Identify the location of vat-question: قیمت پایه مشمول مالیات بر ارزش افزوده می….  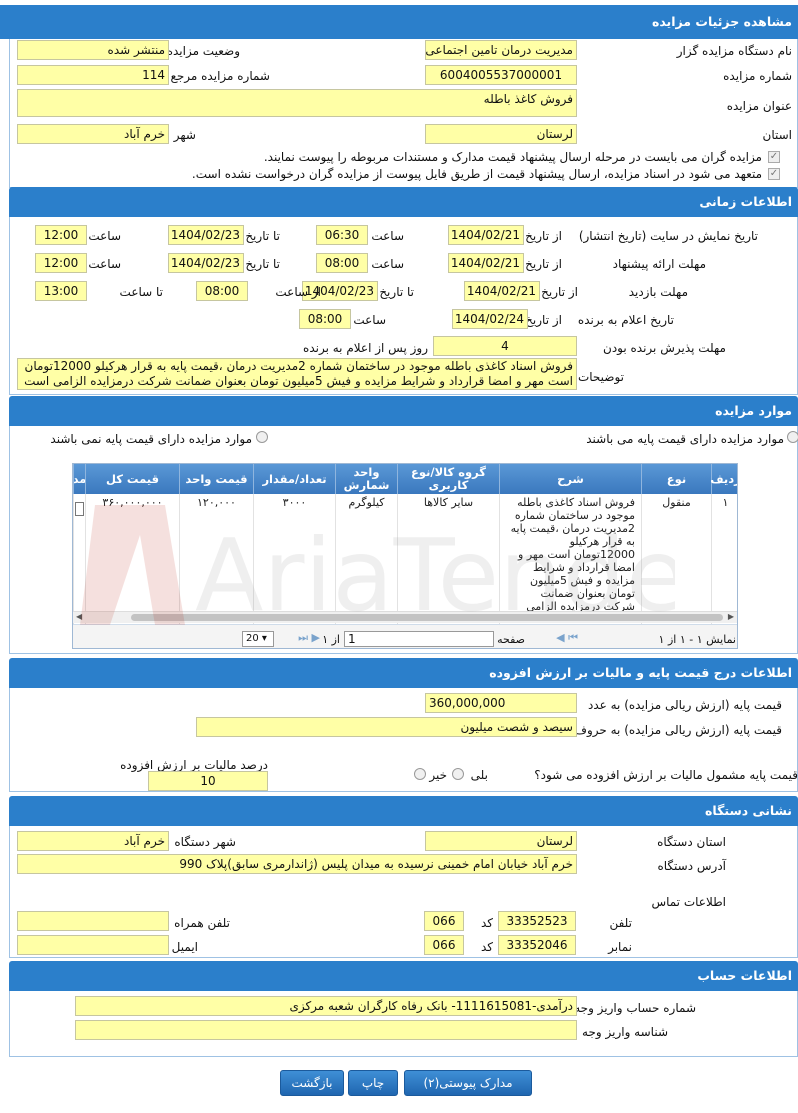
(666, 775).